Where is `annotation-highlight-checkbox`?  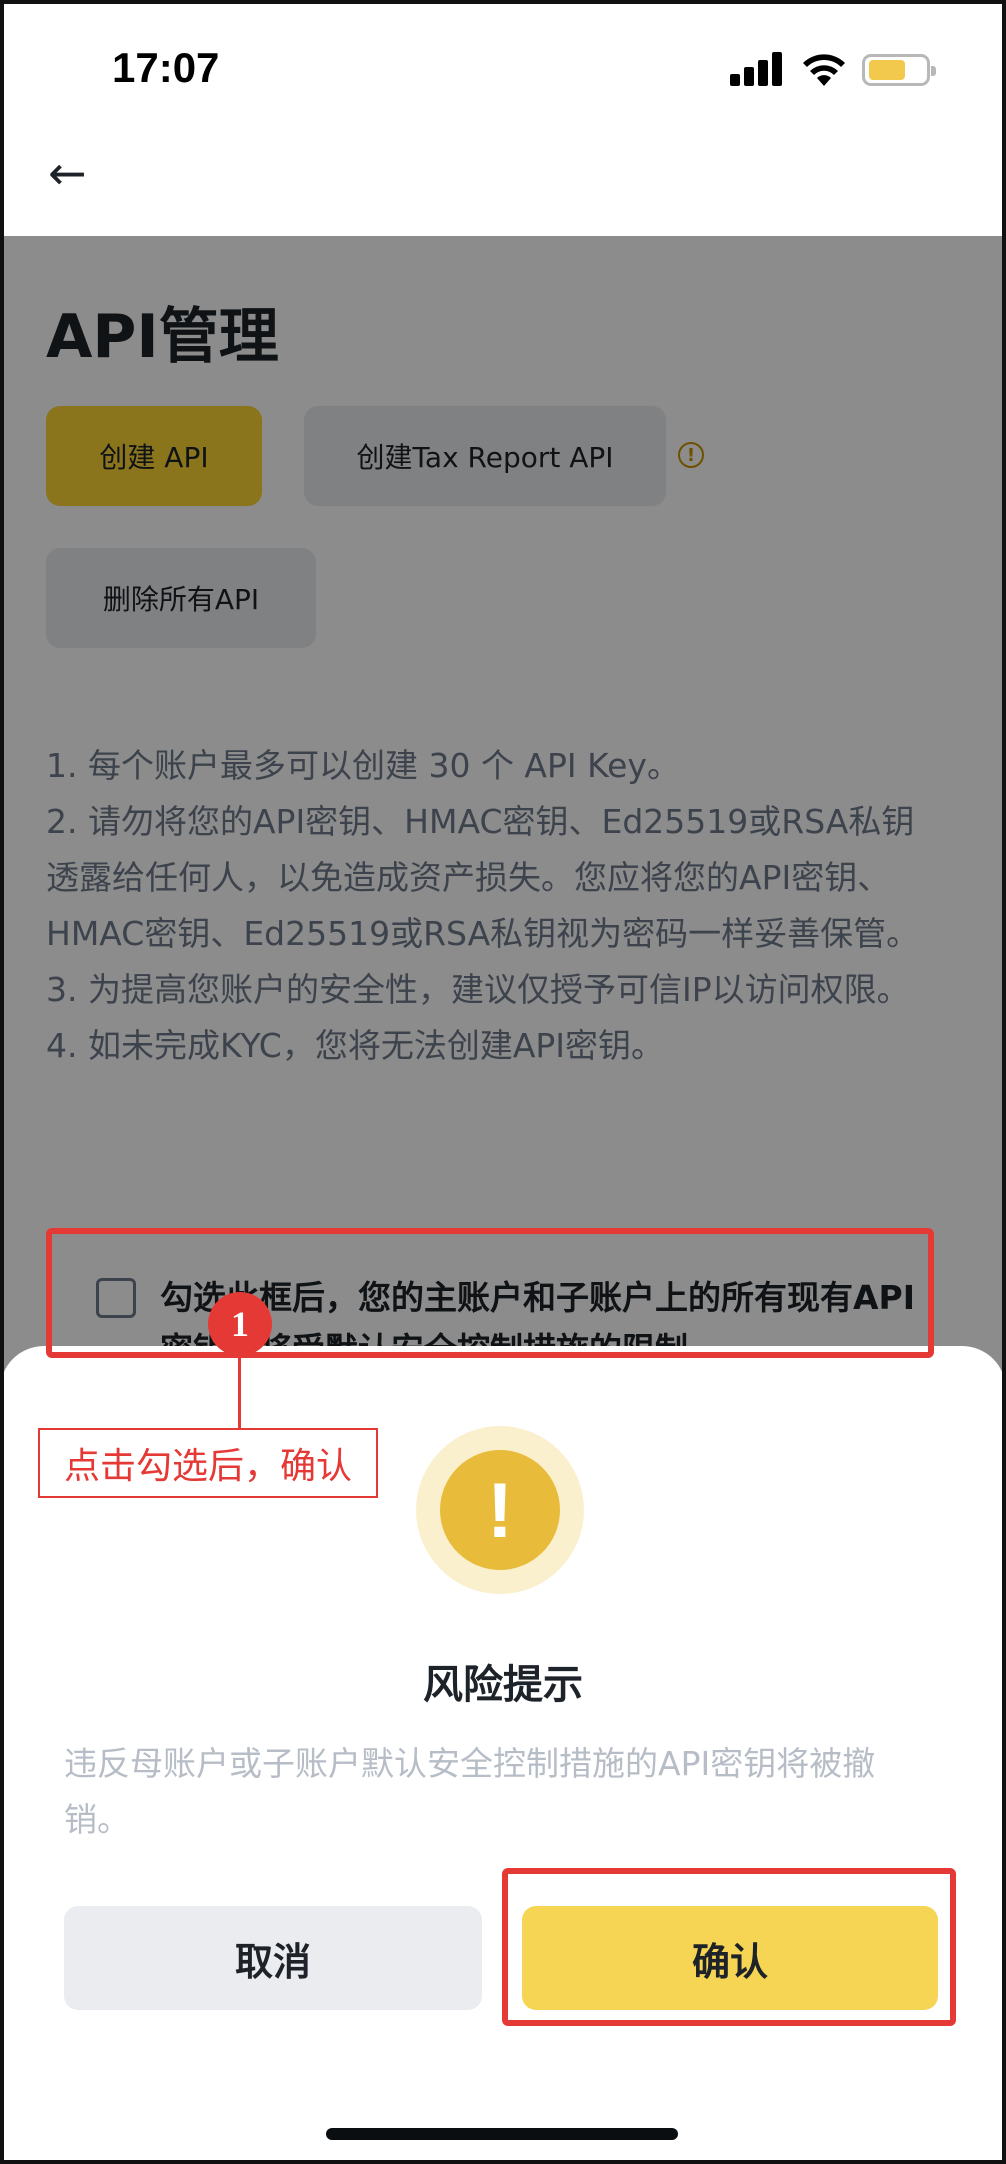 annotation-highlight-checkbox is located at coordinates (490, 1293).